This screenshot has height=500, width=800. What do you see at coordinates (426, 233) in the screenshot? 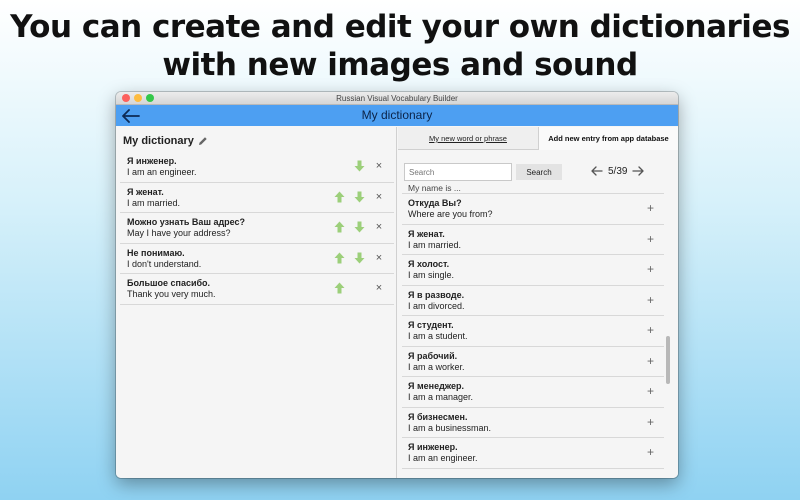
I see `entry-russian: Я женат.` at bounding box center [426, 233].